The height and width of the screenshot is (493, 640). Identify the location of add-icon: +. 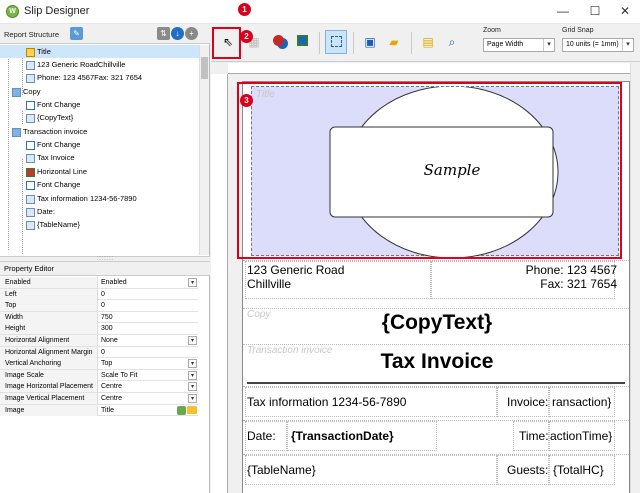
(191, 33).